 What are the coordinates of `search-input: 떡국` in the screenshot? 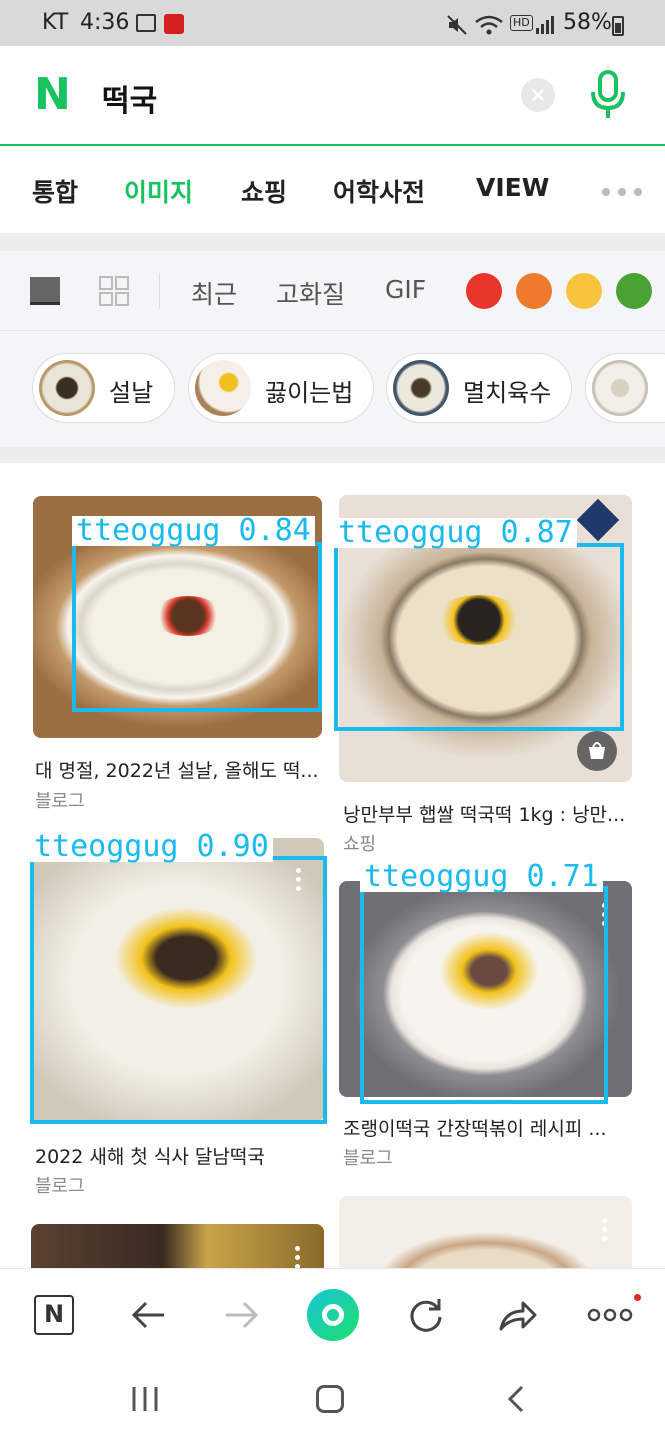 It's located at (129, 98).